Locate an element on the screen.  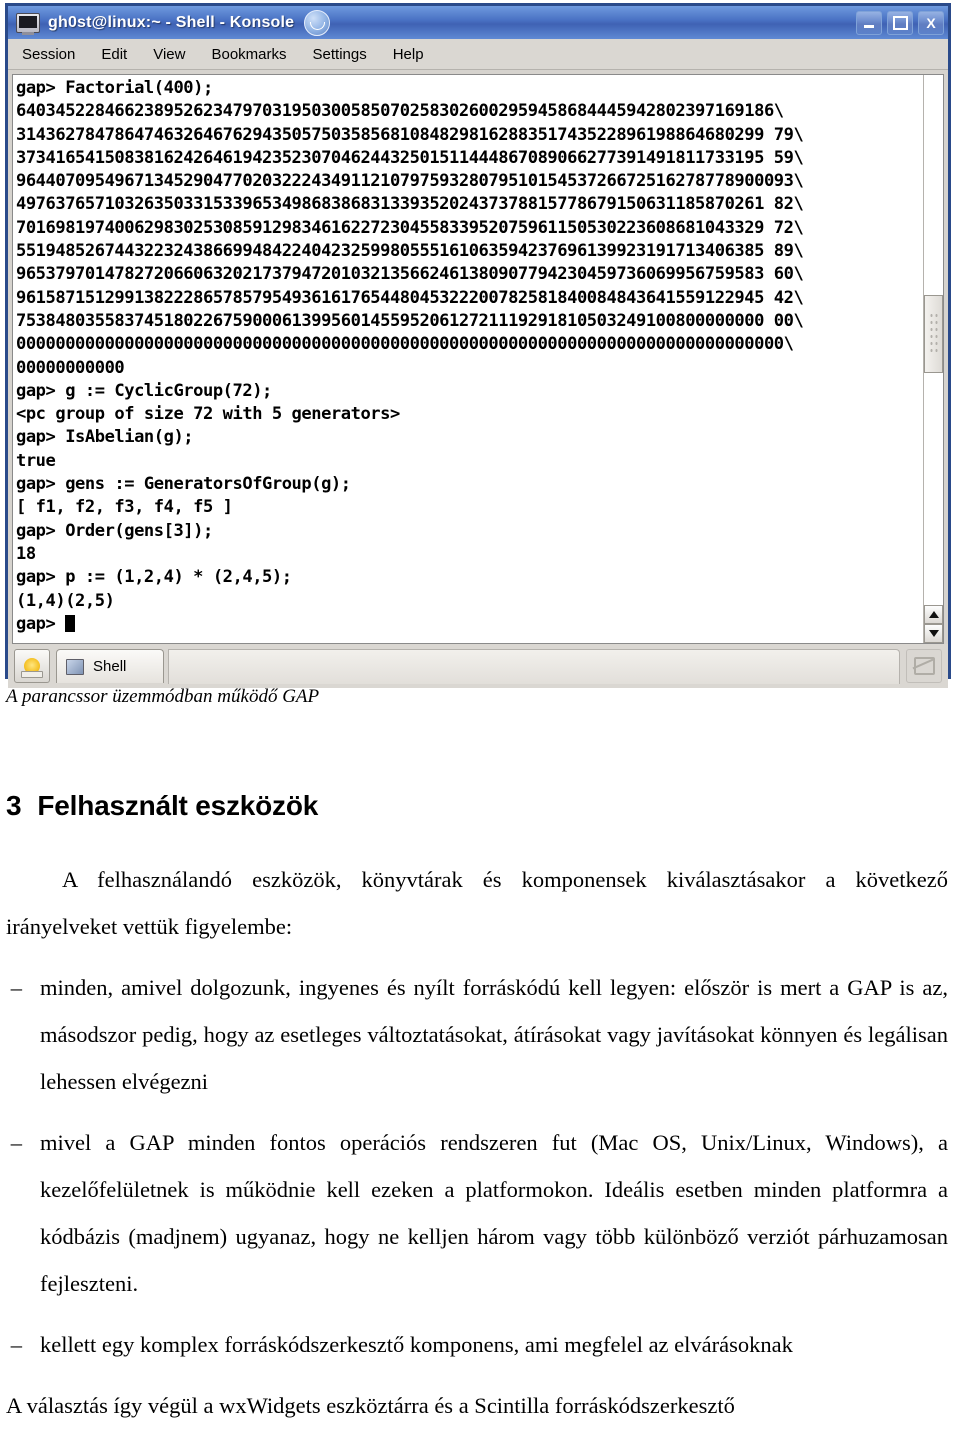
terminal-line: [ f1, f2, f3, f4, f5 ] is located at coordinates (124, 507).